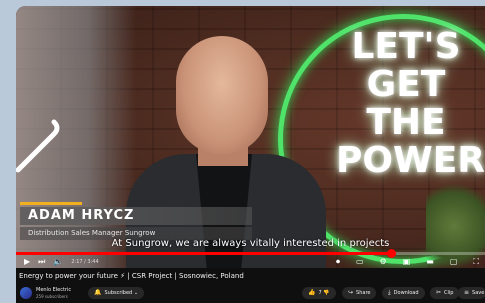  What do you see at coordinates (360, 262) in the screenshot?
I see `subtitles-icon: ▭` at bounding box center [360, 262].